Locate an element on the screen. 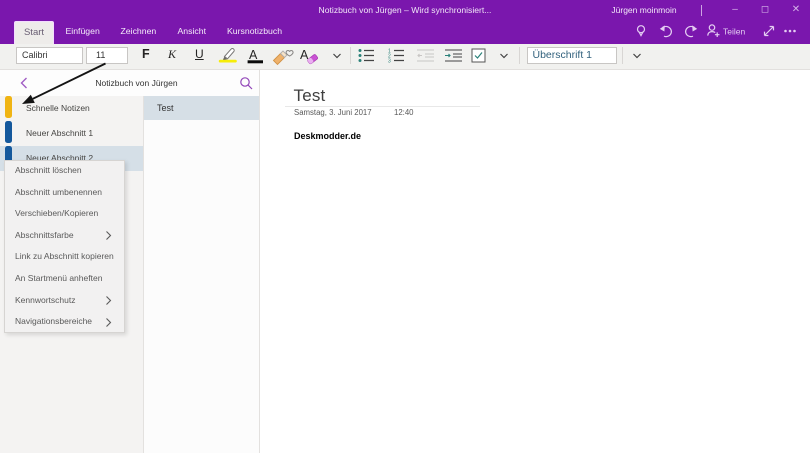 The width and height of the screenshot is (810, 453). svg-text: 3 is located at coordinates (389, 61).